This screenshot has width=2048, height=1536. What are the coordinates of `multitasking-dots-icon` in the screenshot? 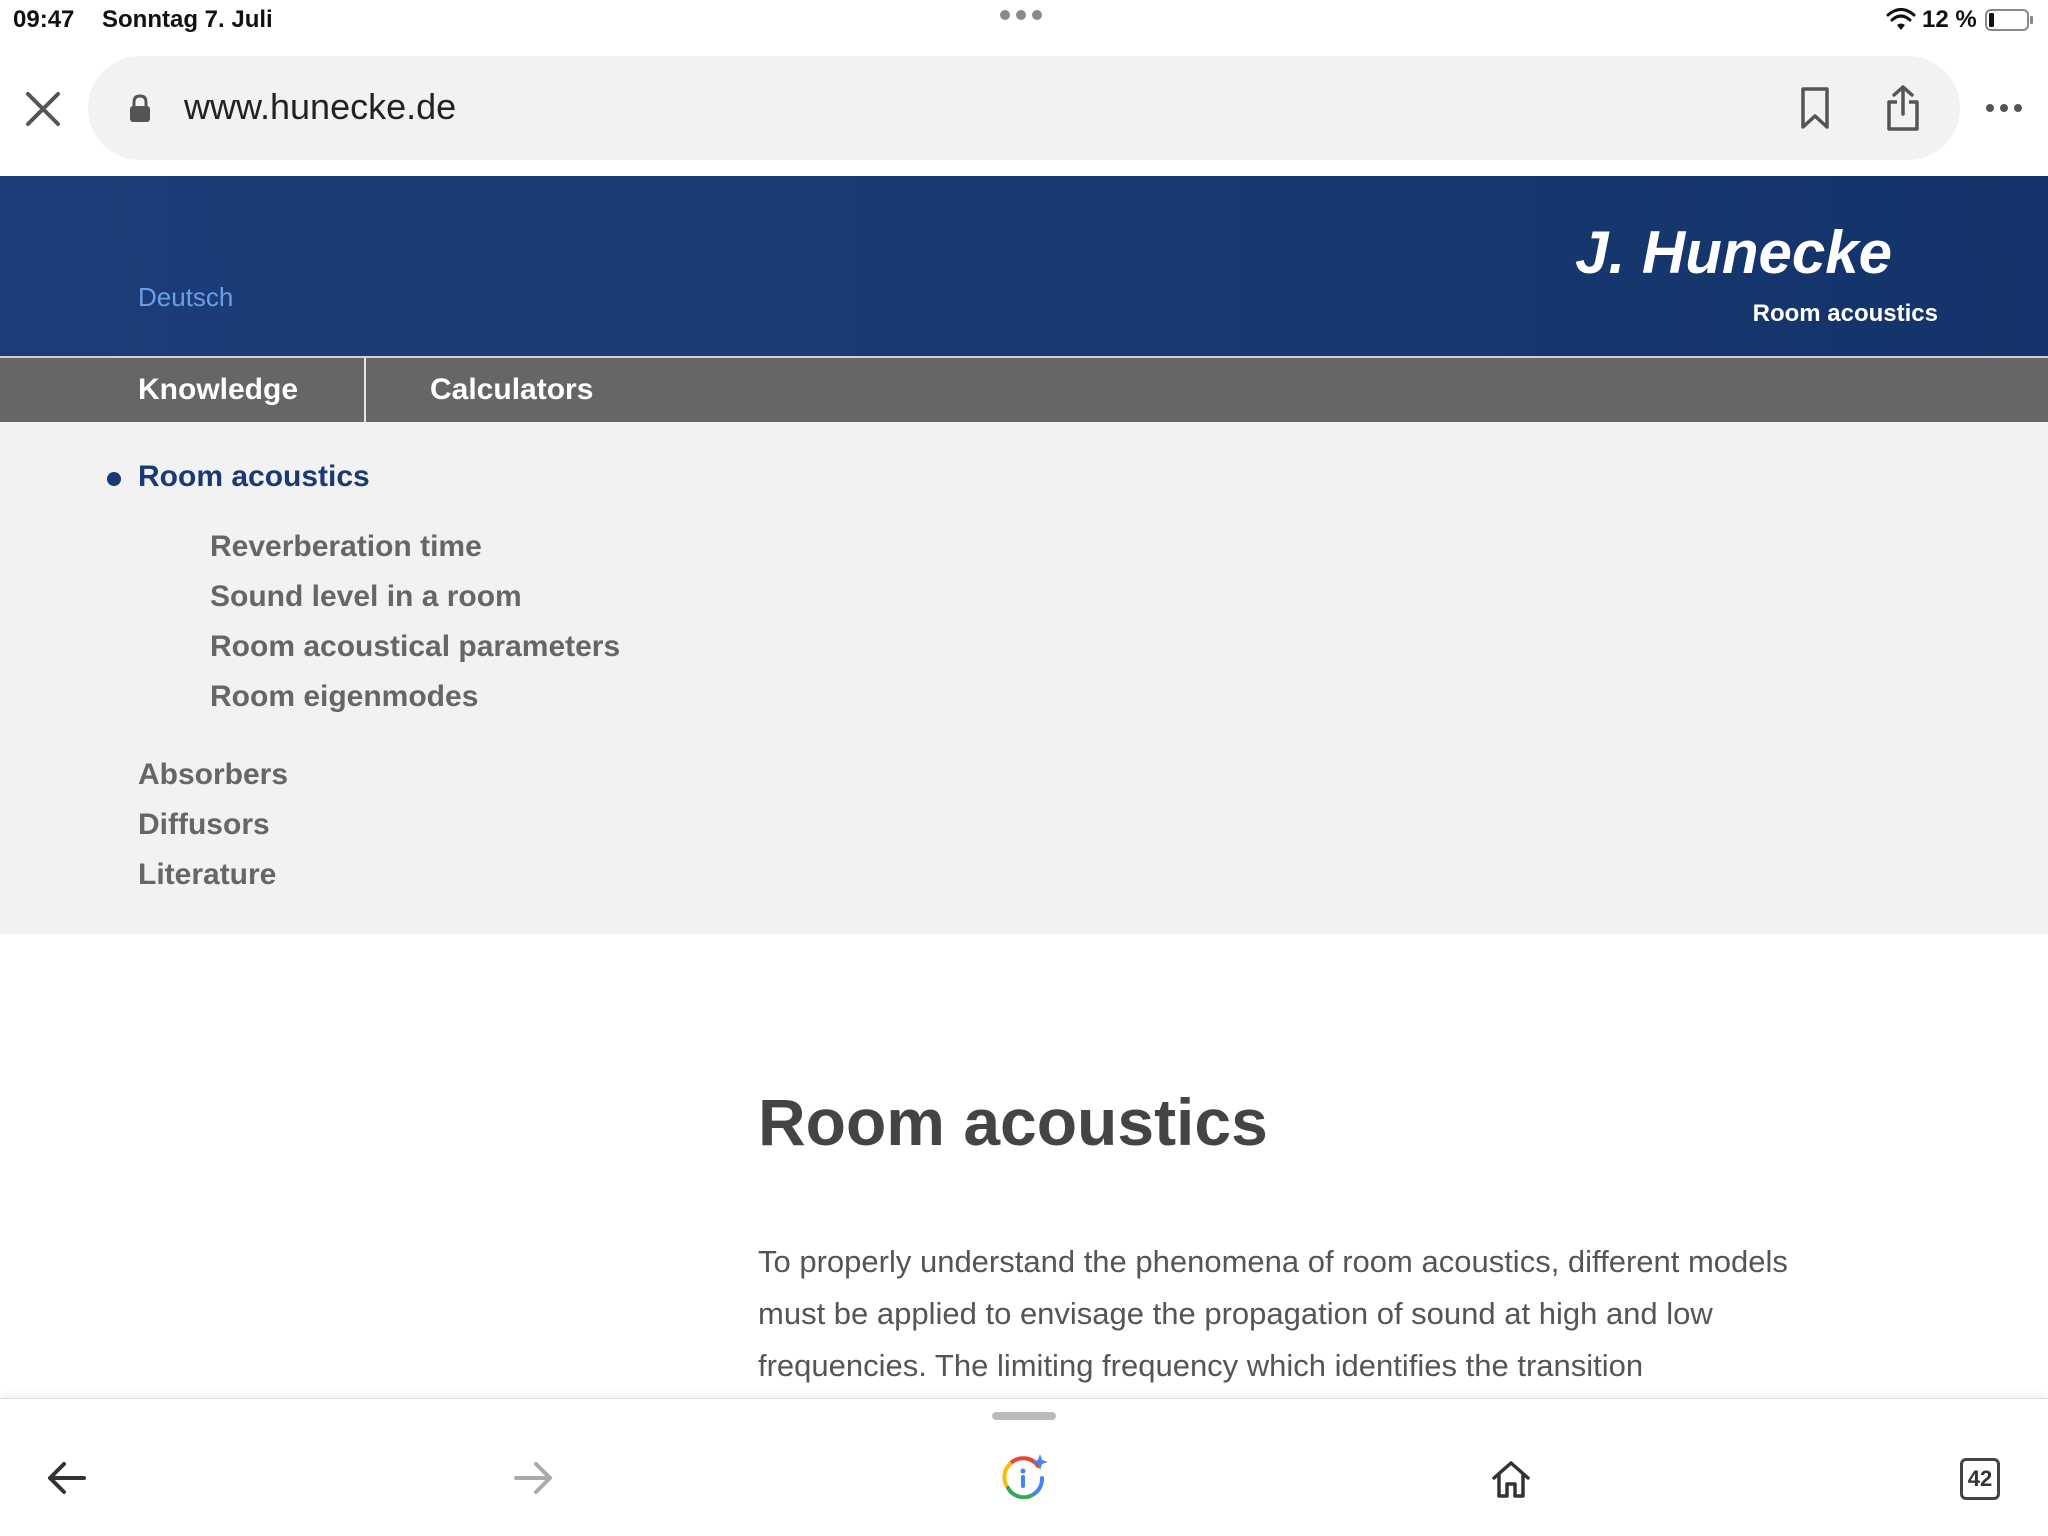 It's located at (1021, 15).